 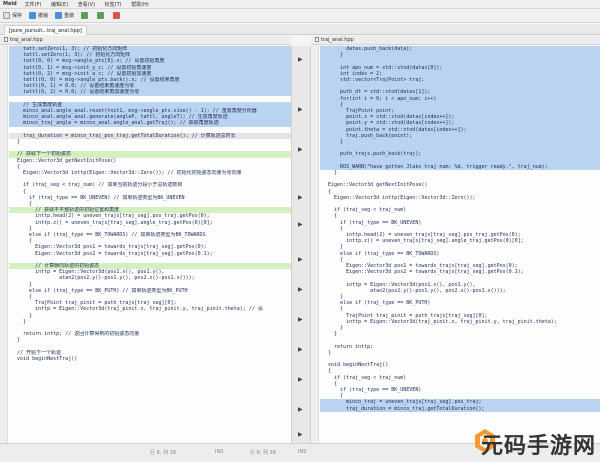 I want to click on menu-tabs: 标签(T), so click(x=113, y=5).